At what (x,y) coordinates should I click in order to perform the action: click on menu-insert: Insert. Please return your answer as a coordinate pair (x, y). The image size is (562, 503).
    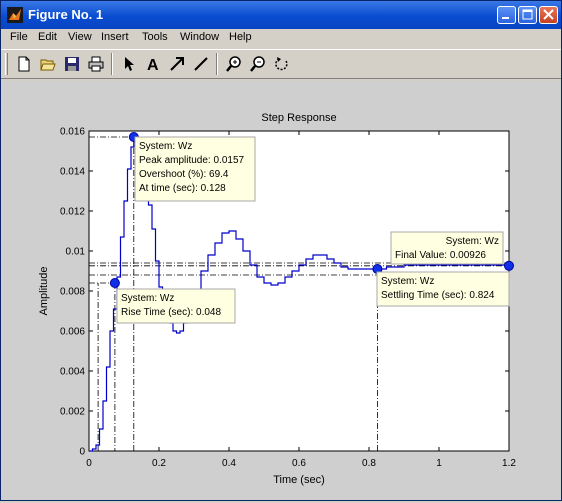
    Looking at the image, I should click on (115, 37).